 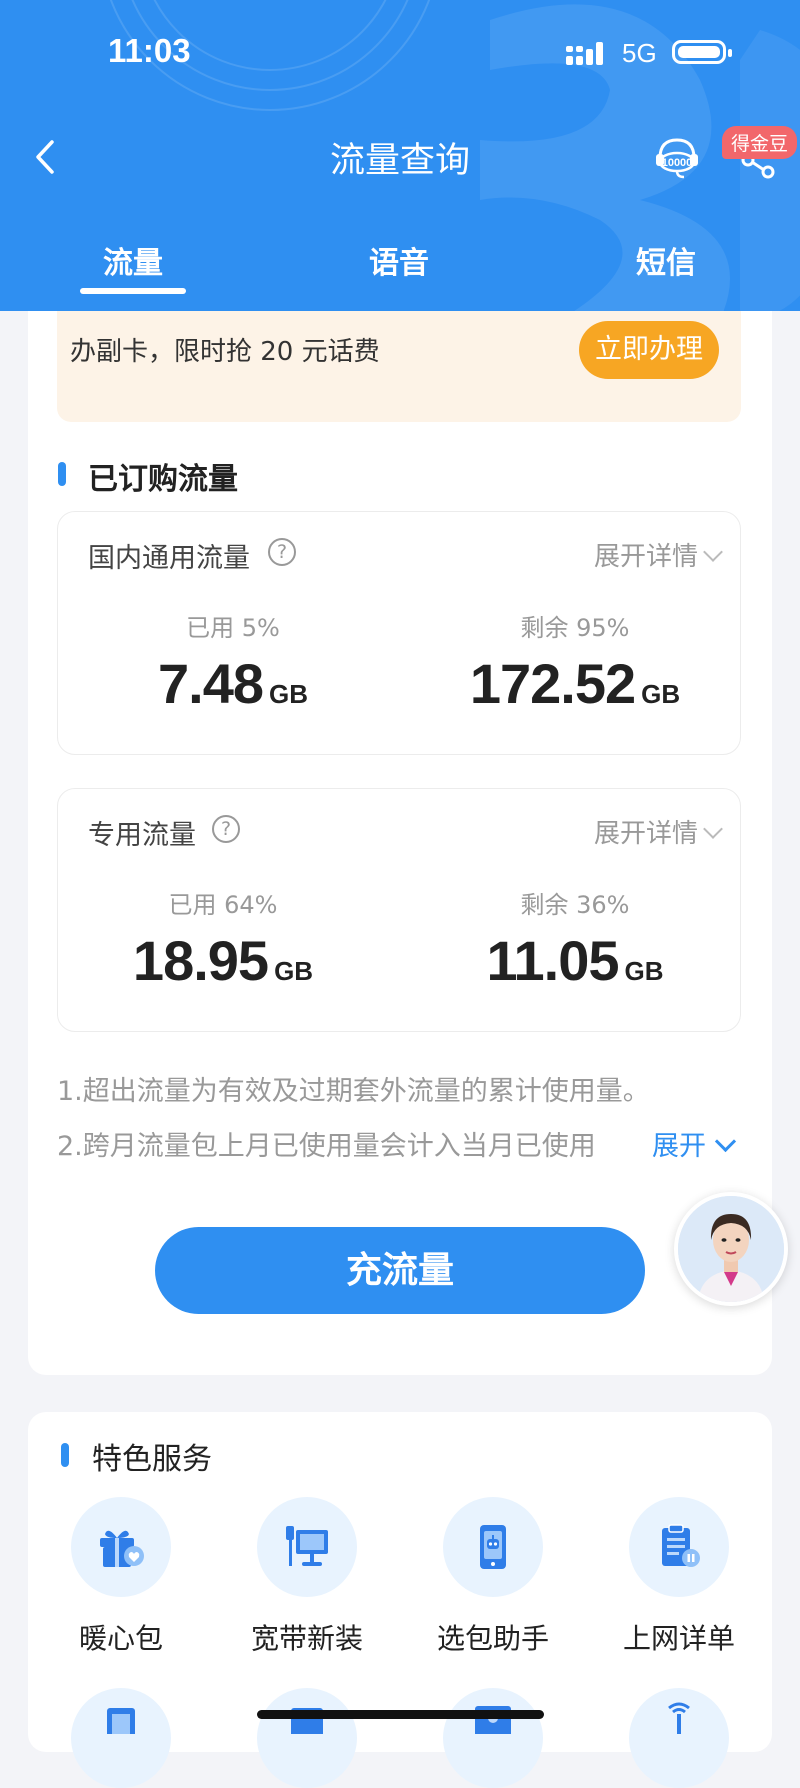 I want to click on used-value: 18.95, so click(x=200, y=960).